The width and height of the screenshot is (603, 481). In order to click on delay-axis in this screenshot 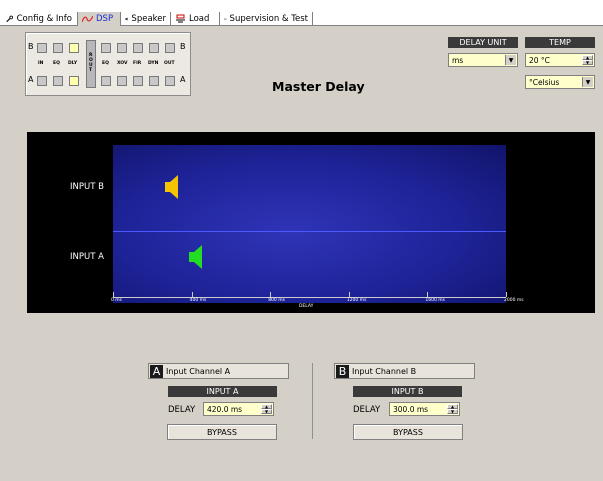, I will do `click(309, 297)`.